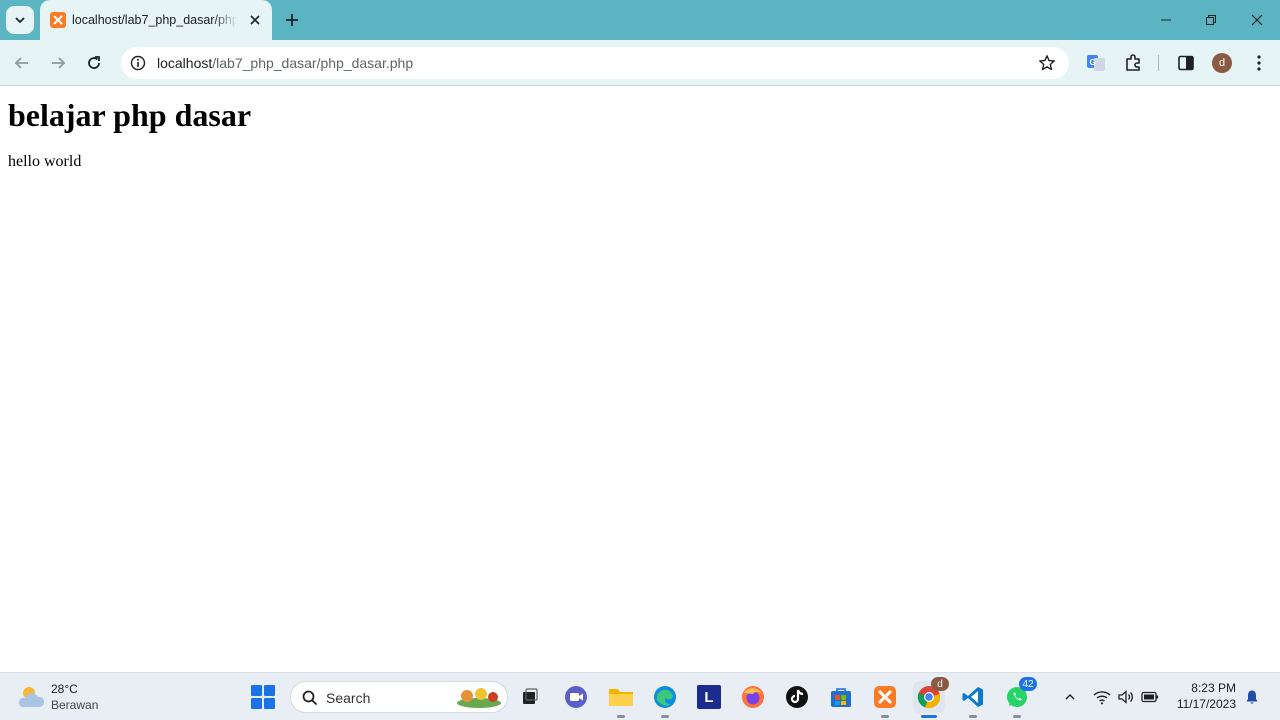 Image resolution: width=1280 pixels, height=720 pixels. Describe the element at coordinates (263, 697) in the screenshot. I see `start-button` at that location.